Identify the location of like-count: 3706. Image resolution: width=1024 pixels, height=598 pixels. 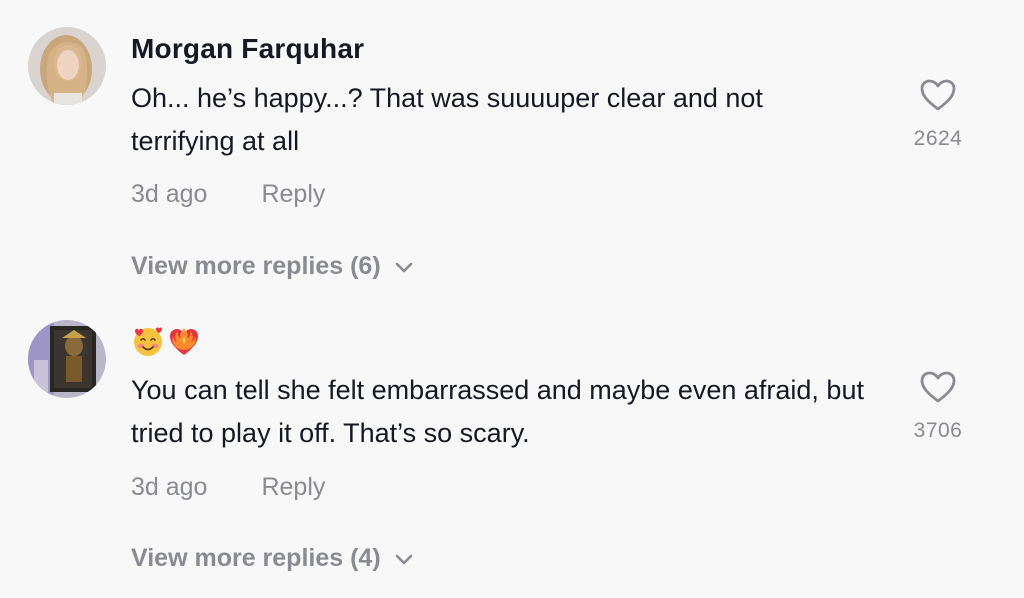
(938, 430).